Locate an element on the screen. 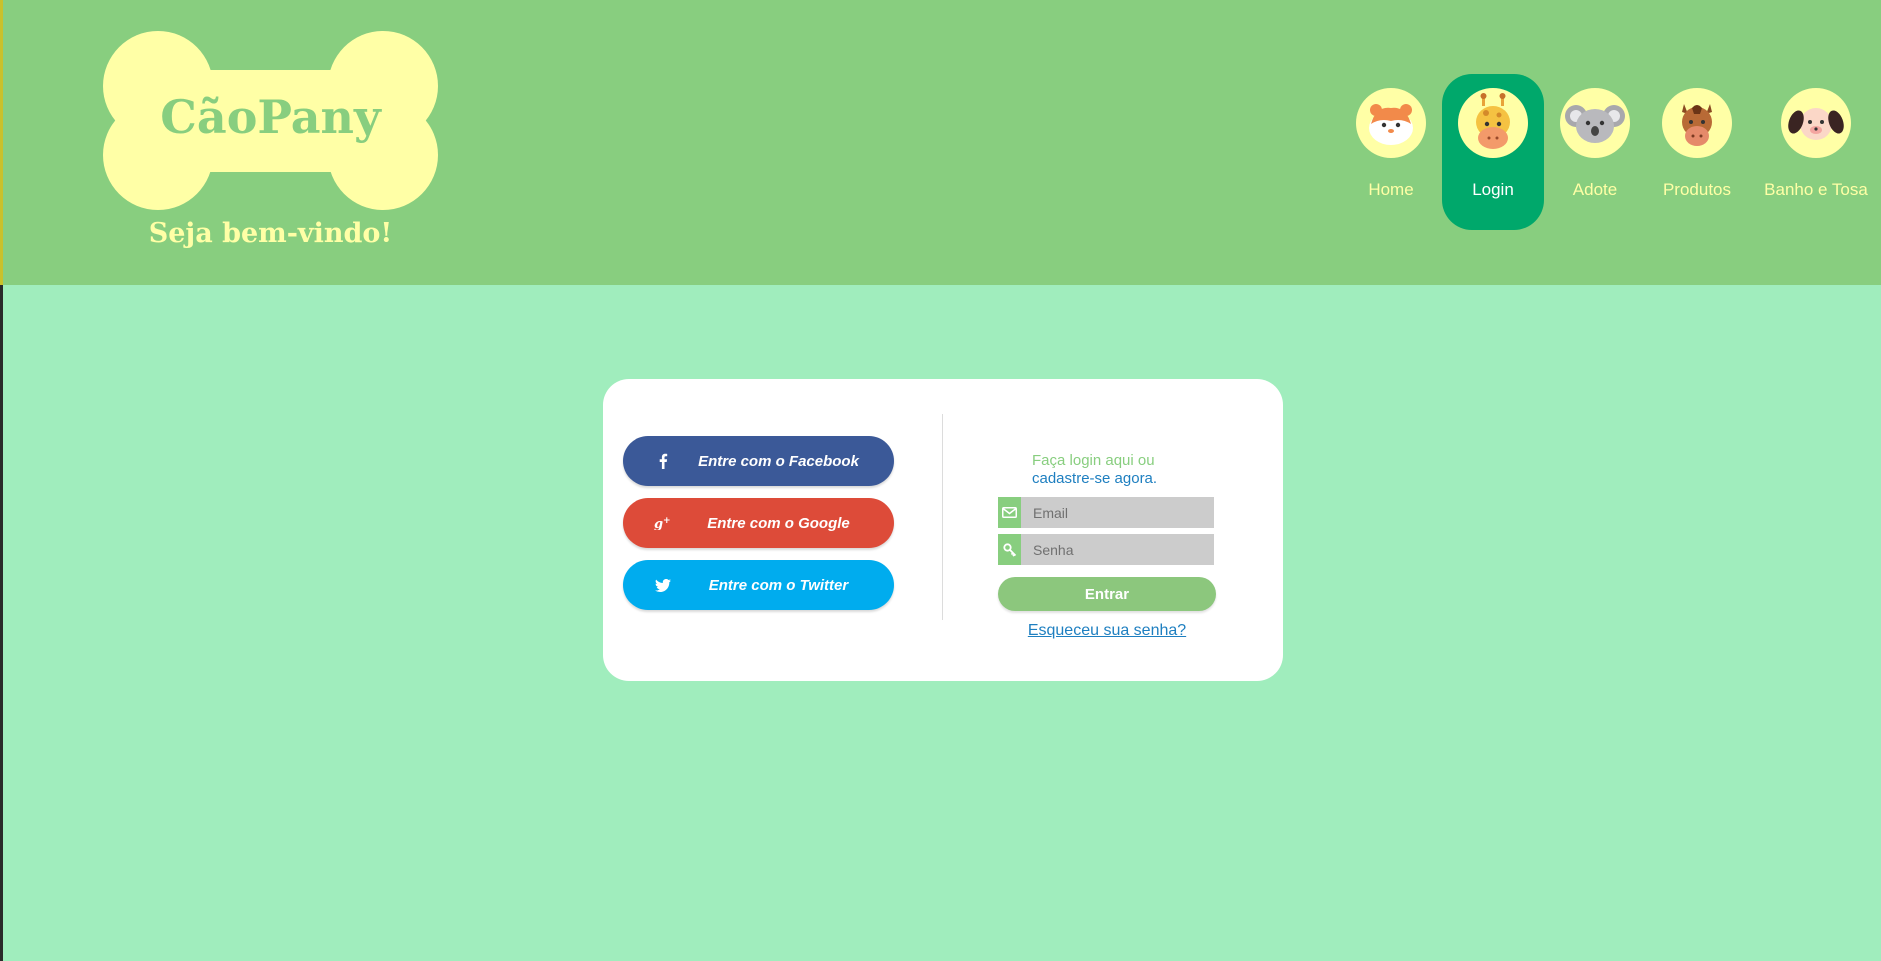 The width and height of the screenshot is (1881, 961). forgot-password-link: Esqueceu sua senha? is located at coordinates (1107, 631).